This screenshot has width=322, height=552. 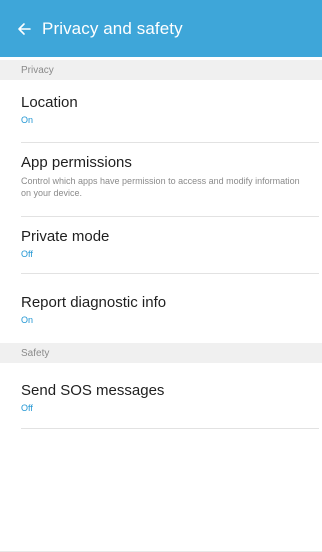 I want to click on section-header-label: Safety, so click(x=35, y=353).